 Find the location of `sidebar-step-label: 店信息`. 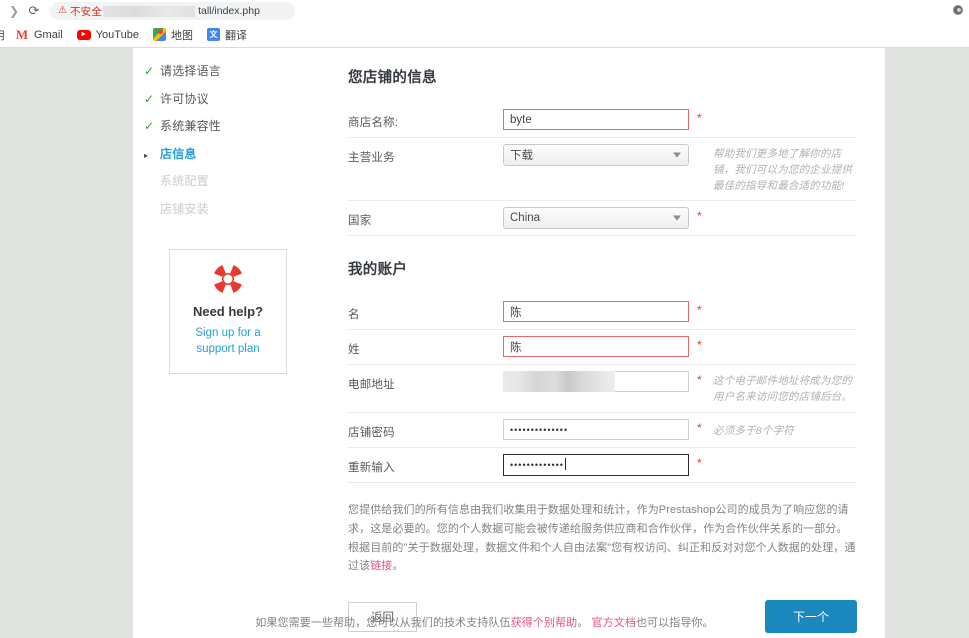

sidebar-step-label: 店信息 is located at coordinates (178, 153).